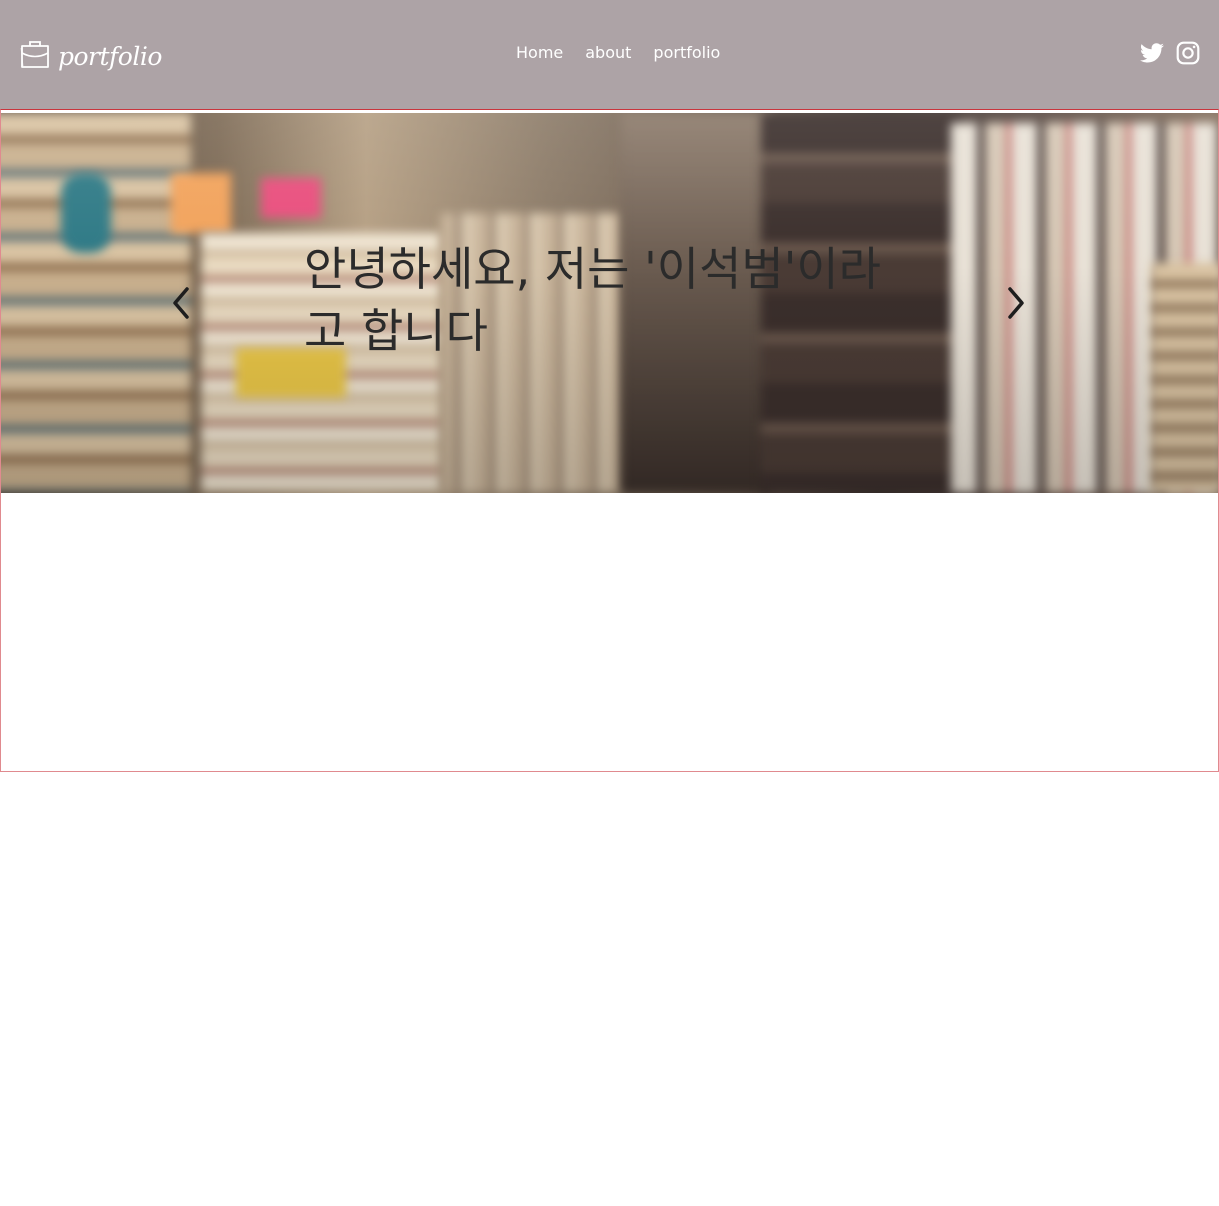 The width and height of the screenshot is (1219, 1206). Describe the element at coordinates (1188, 53) in the screenshot. I see `instagram-icon` at that location.